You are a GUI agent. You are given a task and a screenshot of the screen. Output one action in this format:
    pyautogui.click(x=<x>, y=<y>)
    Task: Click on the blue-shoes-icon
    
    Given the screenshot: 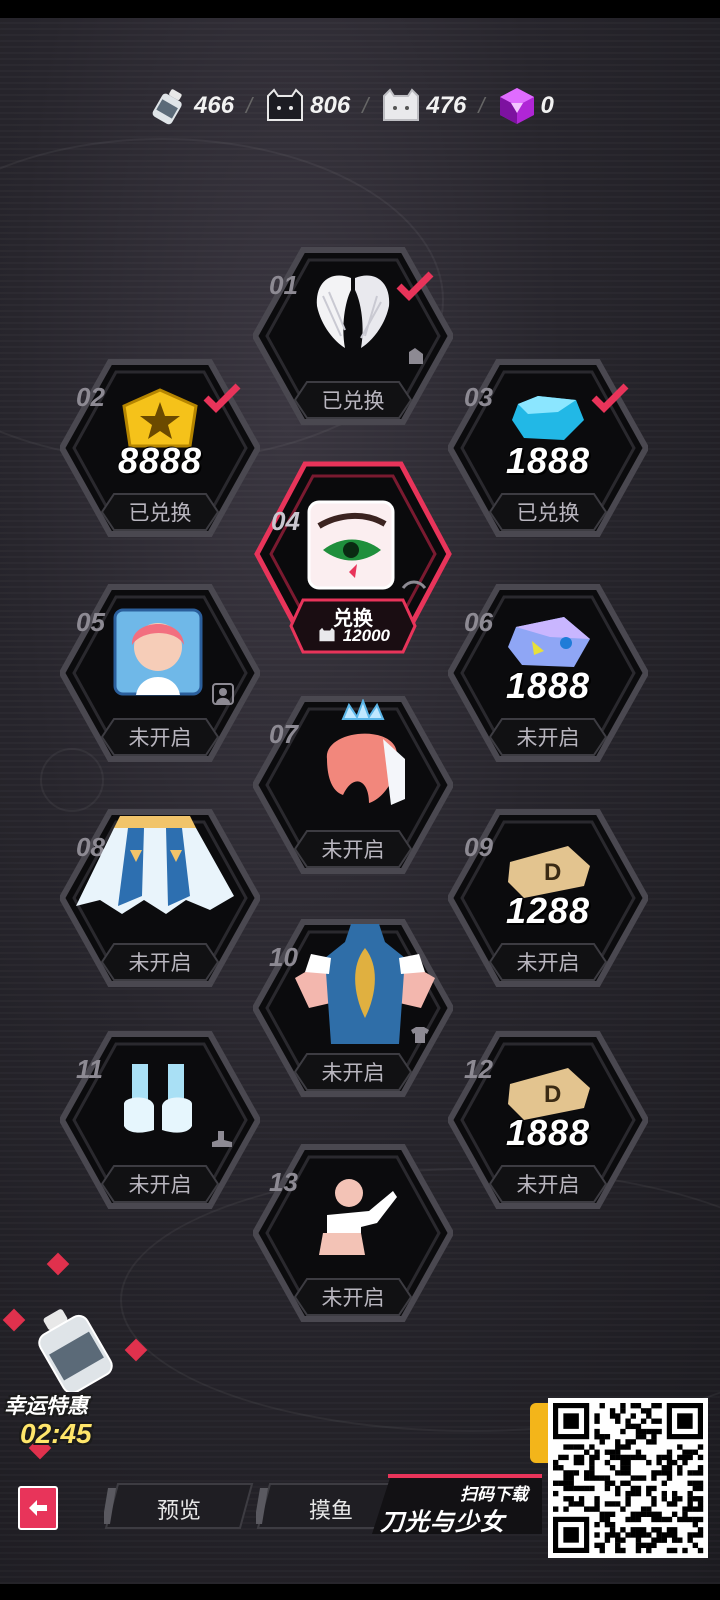 What is the action you would take?
    pyautogui.click(x=158, y=1098)
    